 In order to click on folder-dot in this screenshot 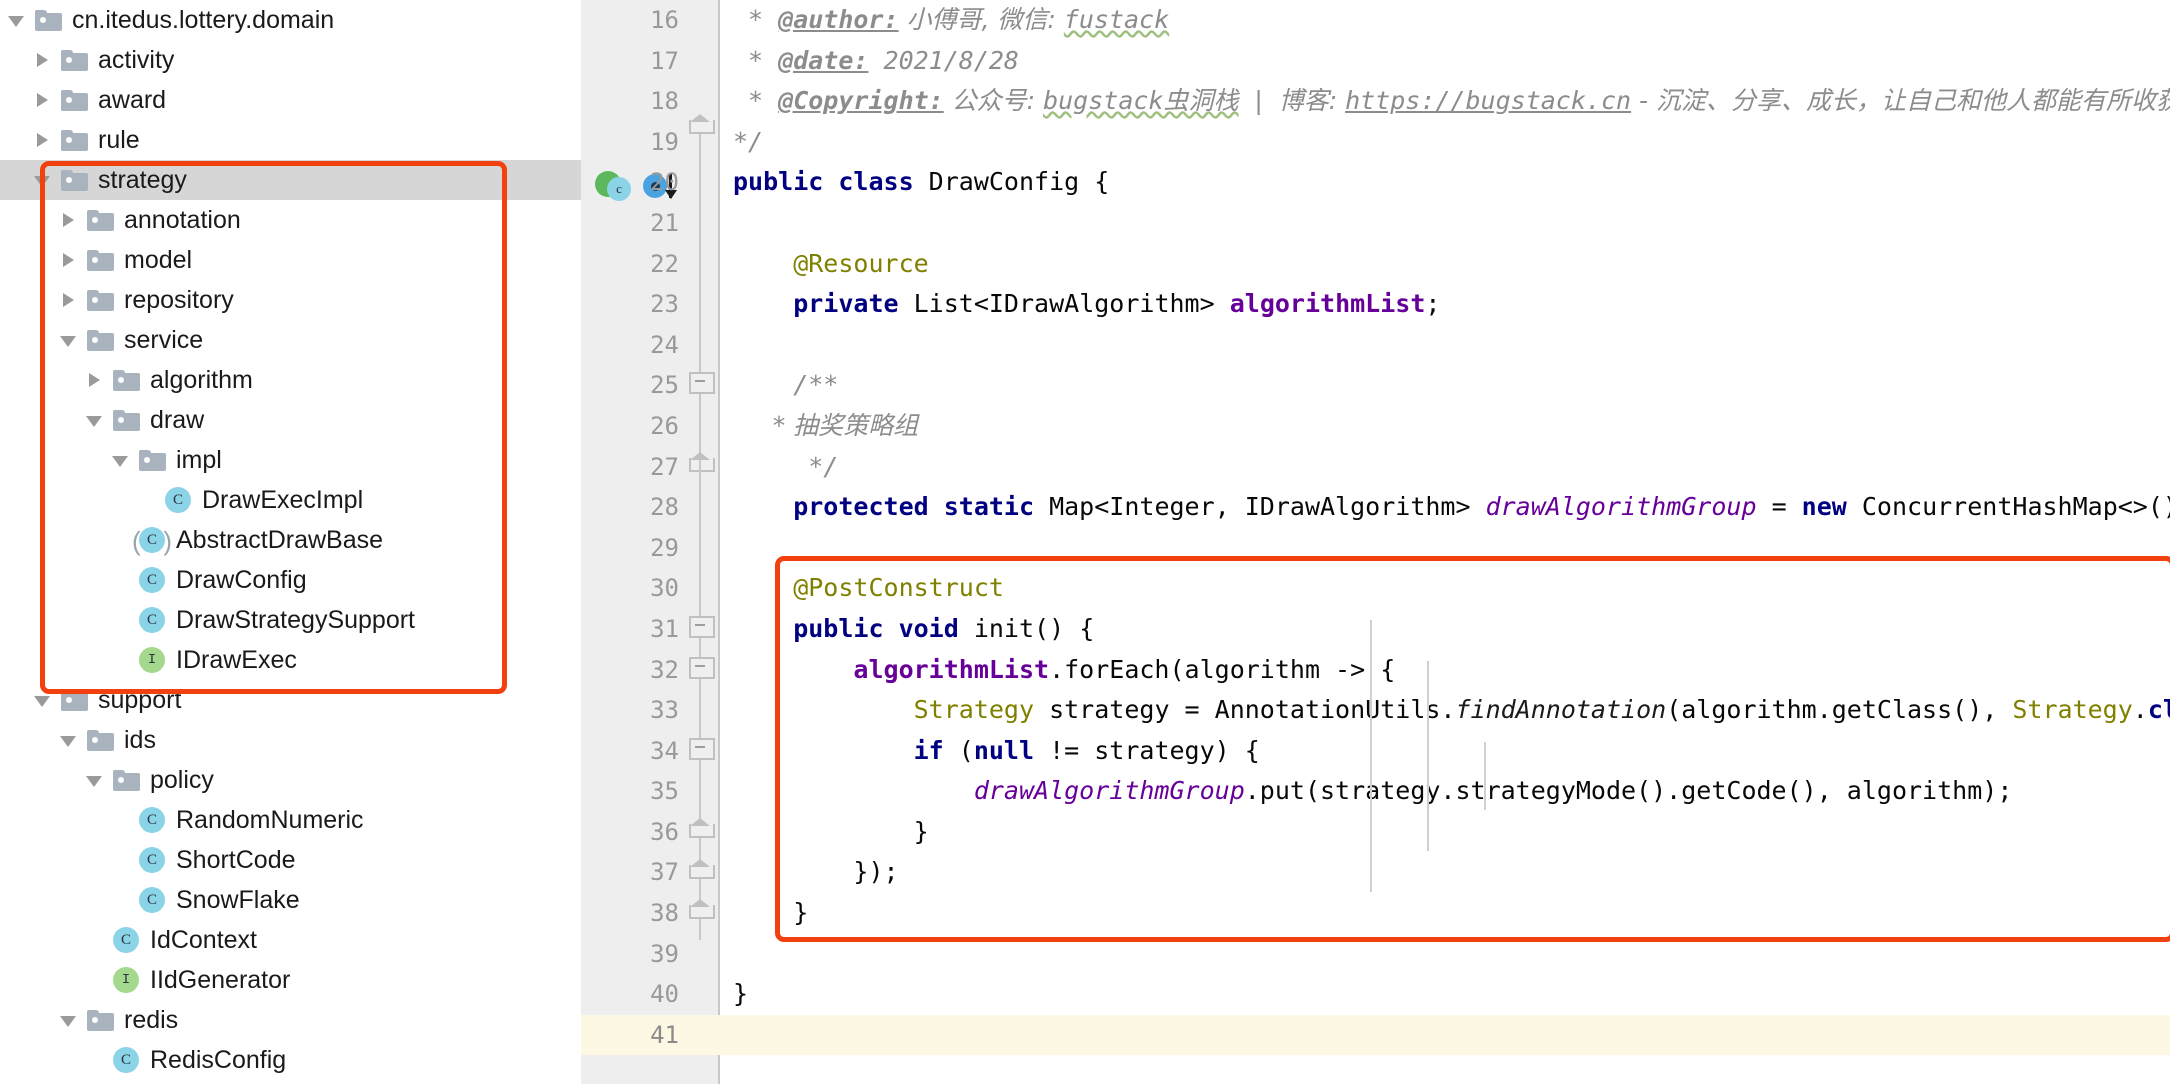, I will do `click(95, 1019)`.